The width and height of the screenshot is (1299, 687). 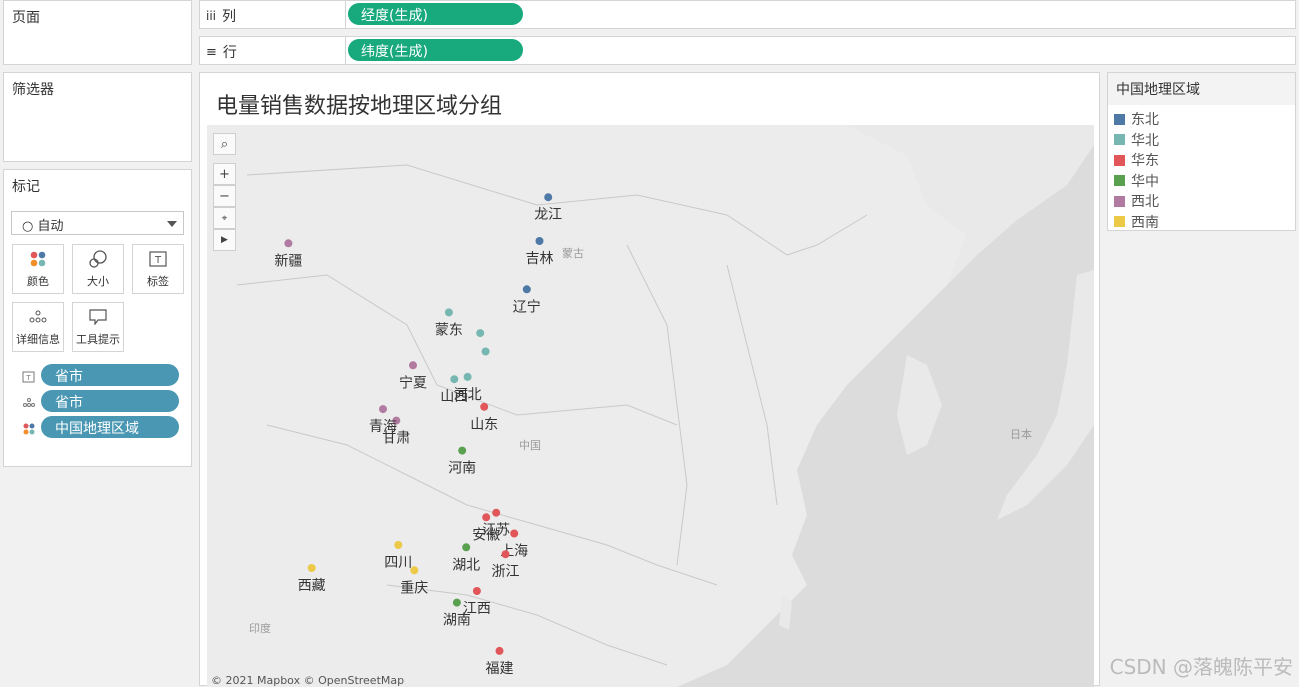 I want to click on basemap-label: 印度, so click(x=260, y=628).